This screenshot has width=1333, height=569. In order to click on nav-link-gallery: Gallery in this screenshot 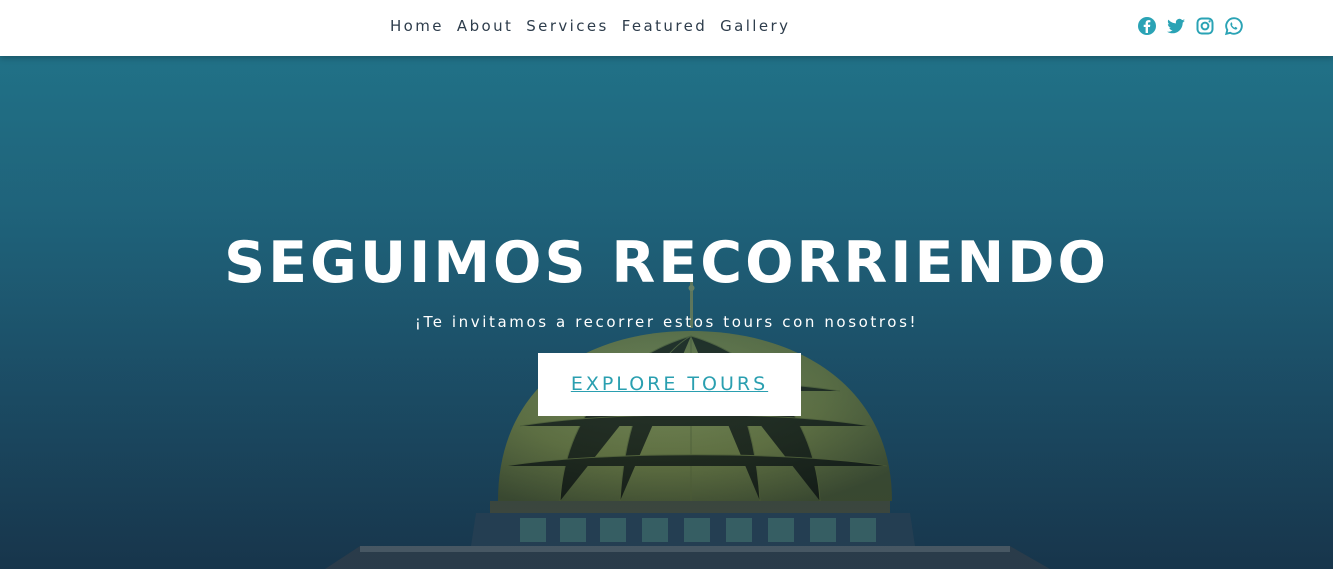, I will do `click(755, 26)`.